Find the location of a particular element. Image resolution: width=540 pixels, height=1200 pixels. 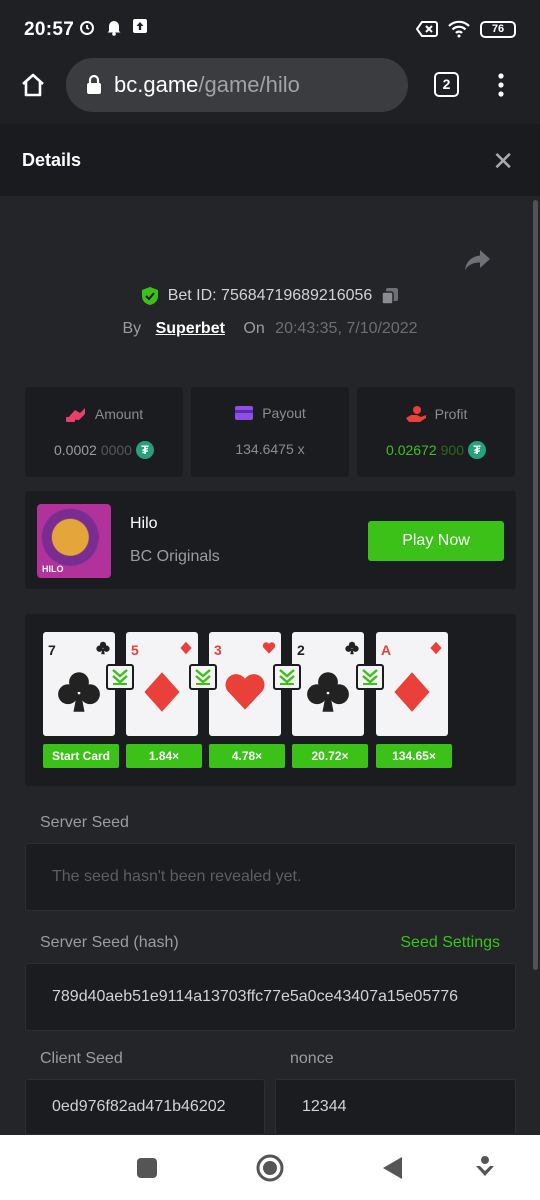

multiplier-badge: 134.65× is located at coordinates (414, 756).